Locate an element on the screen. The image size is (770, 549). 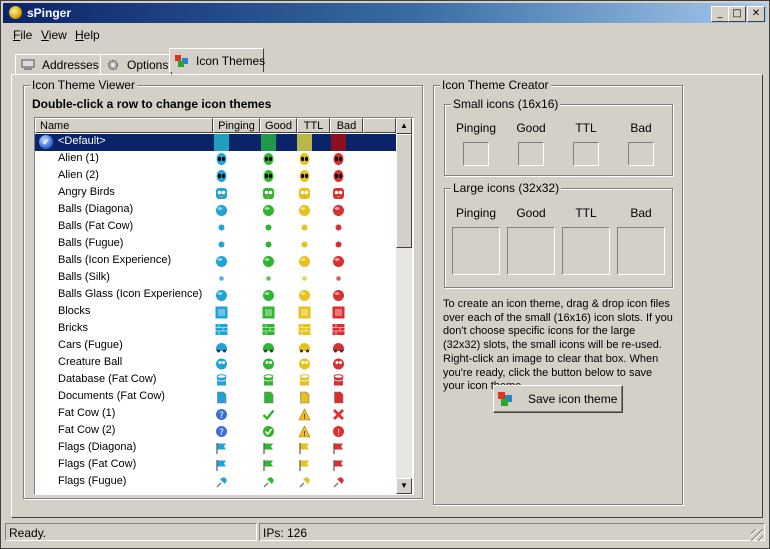
tab-addresses: Addresses is located at coordinates (58, 65).